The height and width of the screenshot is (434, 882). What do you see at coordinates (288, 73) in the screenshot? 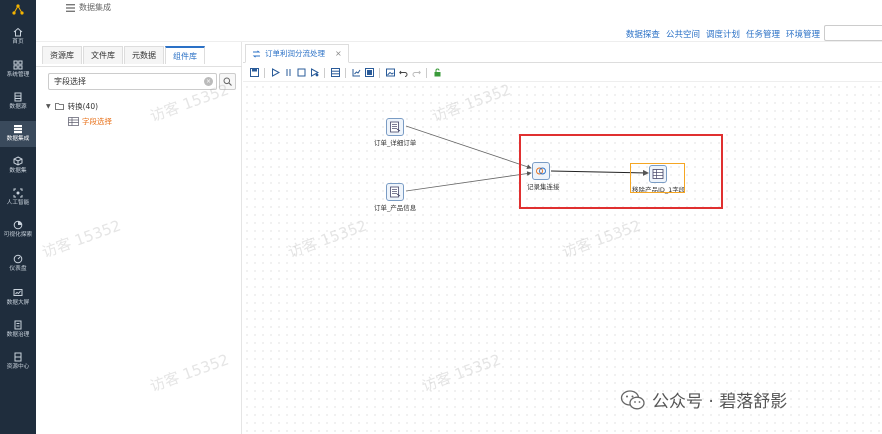
I see `pause-icon` at bounding box center [288, 73].